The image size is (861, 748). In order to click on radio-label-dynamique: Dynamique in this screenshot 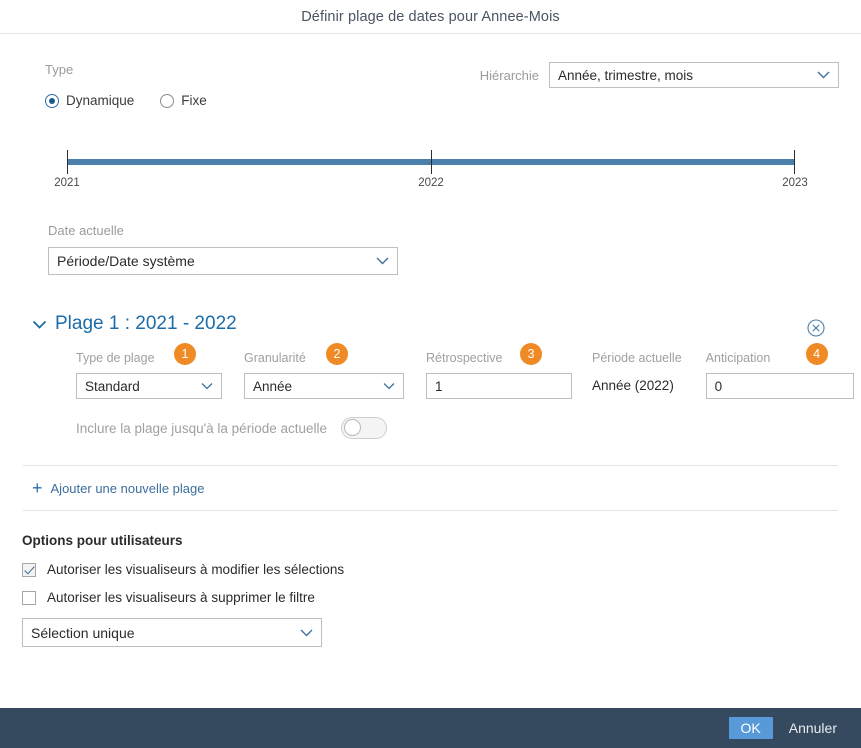, I will do `click(100, 100)`.